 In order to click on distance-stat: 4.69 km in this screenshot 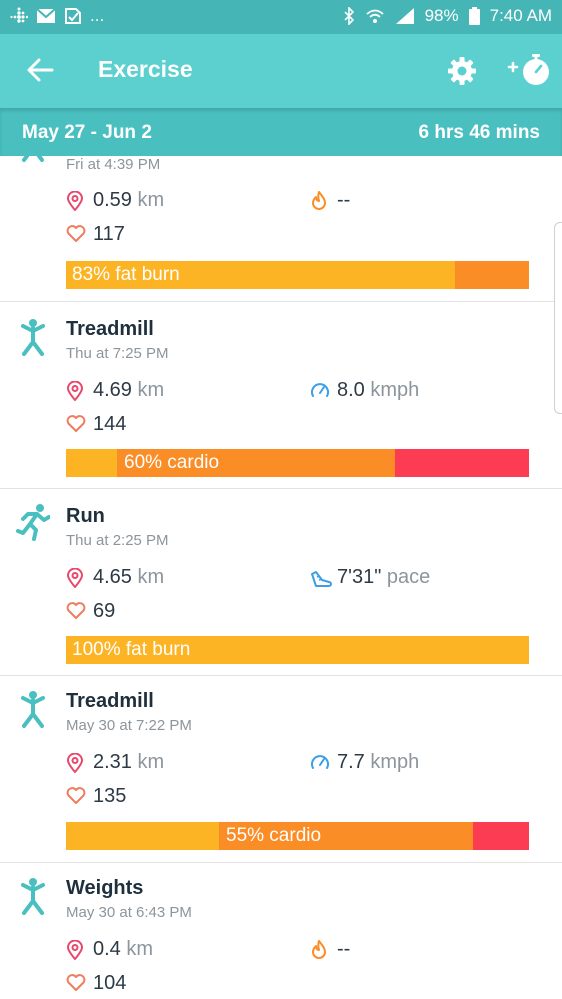, I will do `click(115, 390)`.